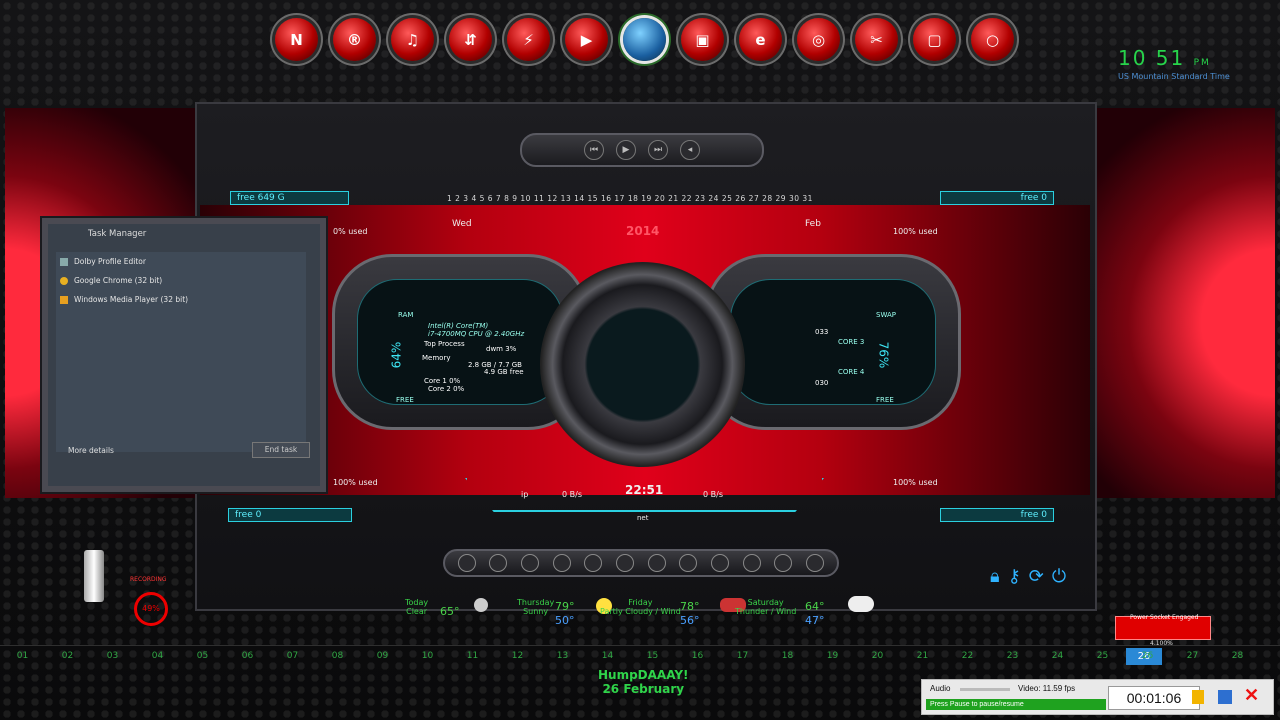 This screenshot has width=1280, height=720. What do you see at coordinates (640, 602) in the screenshot?
I see `weather-friday-label: Friday` at bounding box center [640, 602].